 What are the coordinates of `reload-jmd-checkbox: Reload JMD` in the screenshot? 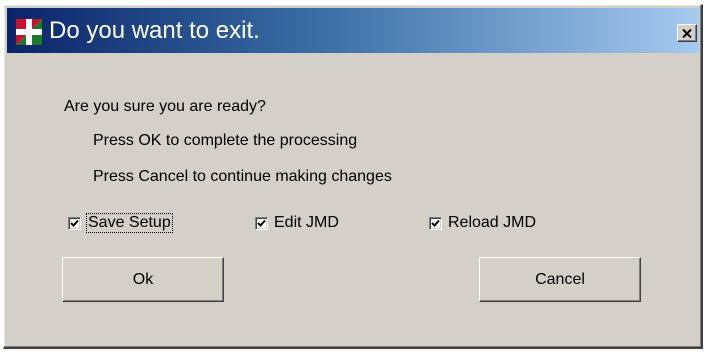 It's located at (482, 223).